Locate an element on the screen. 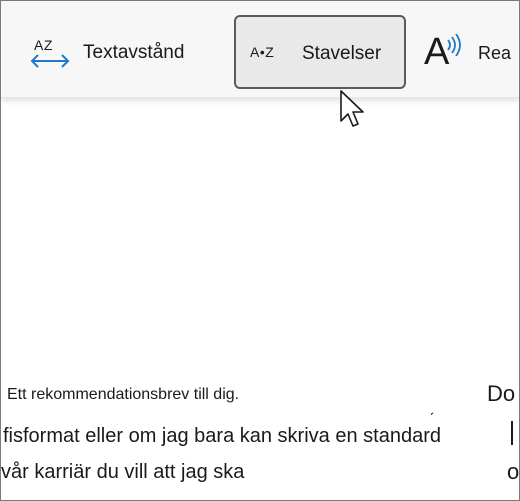 The image size is (520, 501). syllables-button: A•Z Stavelser is located at coordinates (320, 52).